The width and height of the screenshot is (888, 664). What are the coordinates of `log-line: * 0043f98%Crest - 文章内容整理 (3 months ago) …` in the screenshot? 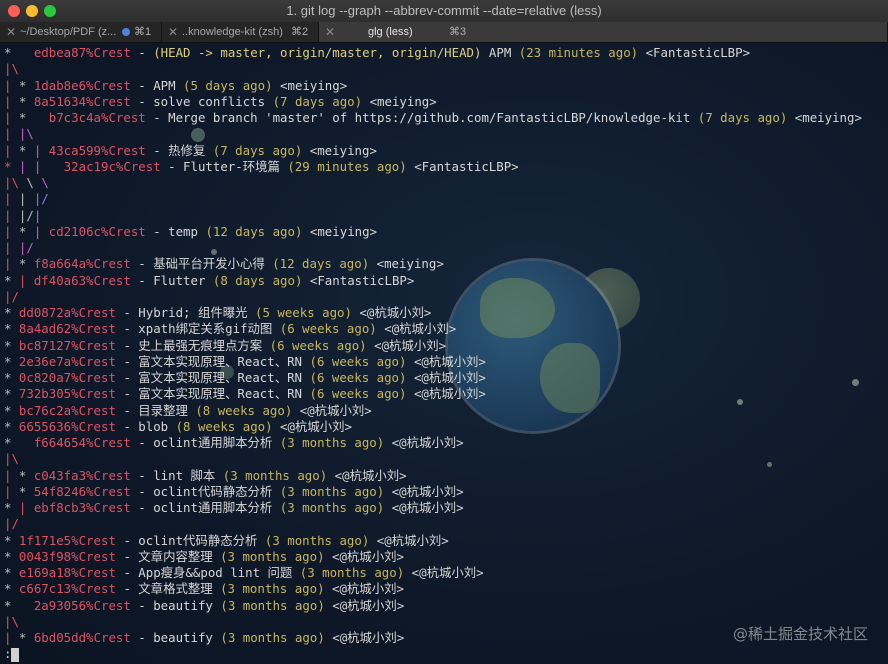 It's located at (433, 557).